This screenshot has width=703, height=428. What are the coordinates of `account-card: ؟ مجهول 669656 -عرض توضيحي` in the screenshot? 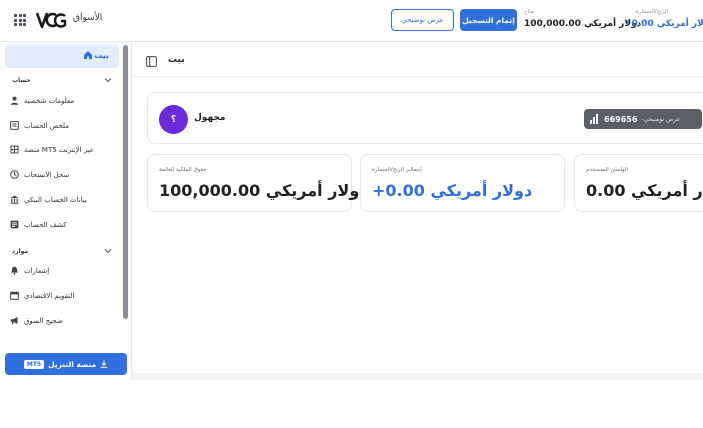 It's located at (425, 118).